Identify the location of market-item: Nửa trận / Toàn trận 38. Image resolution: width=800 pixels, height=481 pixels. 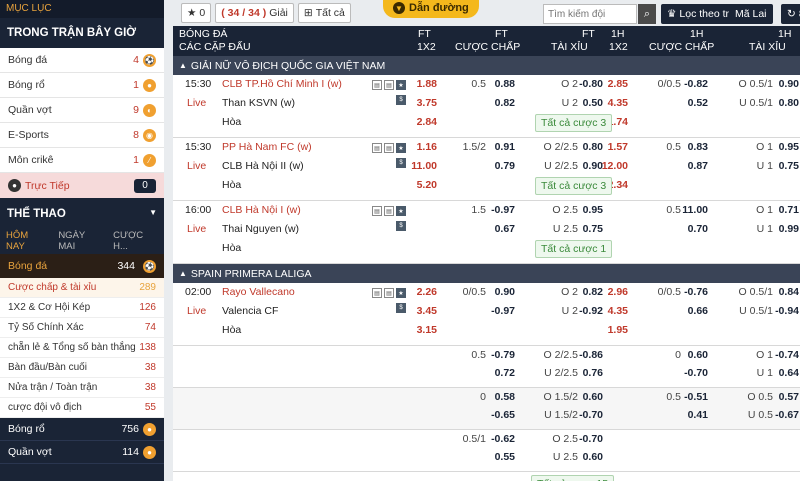
(82, 388).